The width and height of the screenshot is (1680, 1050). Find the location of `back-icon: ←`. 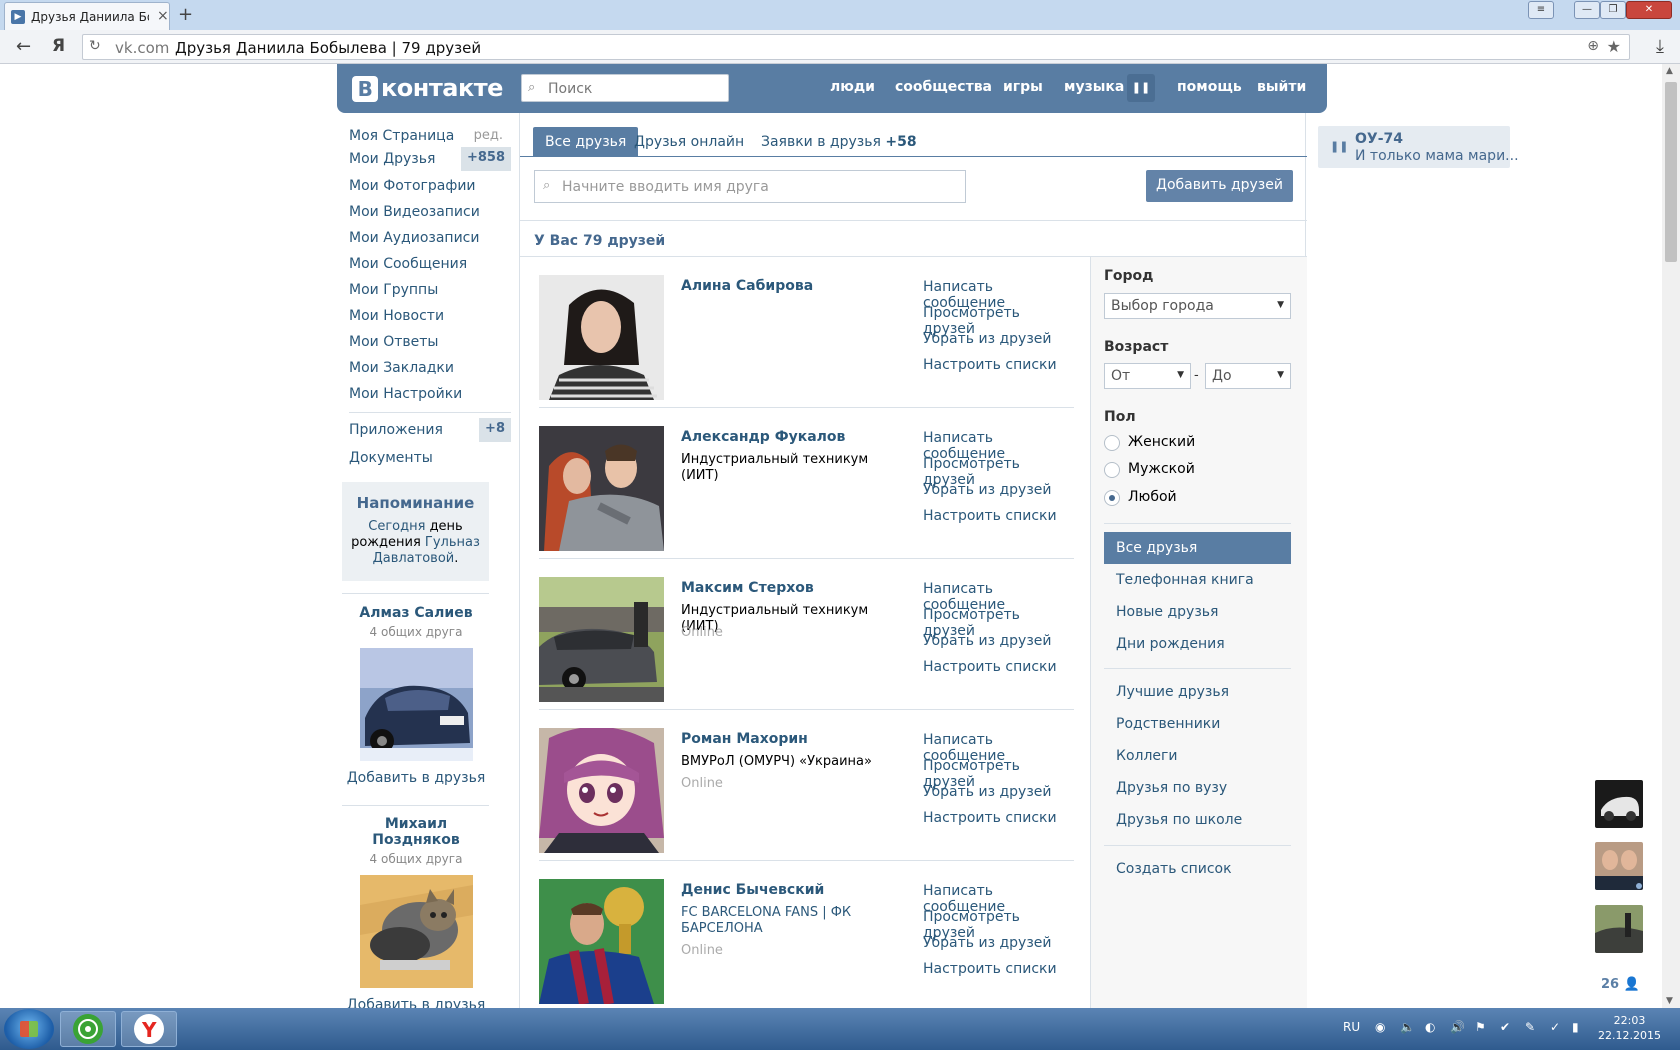

back-icon: ← is located at coordinates (23, 46).